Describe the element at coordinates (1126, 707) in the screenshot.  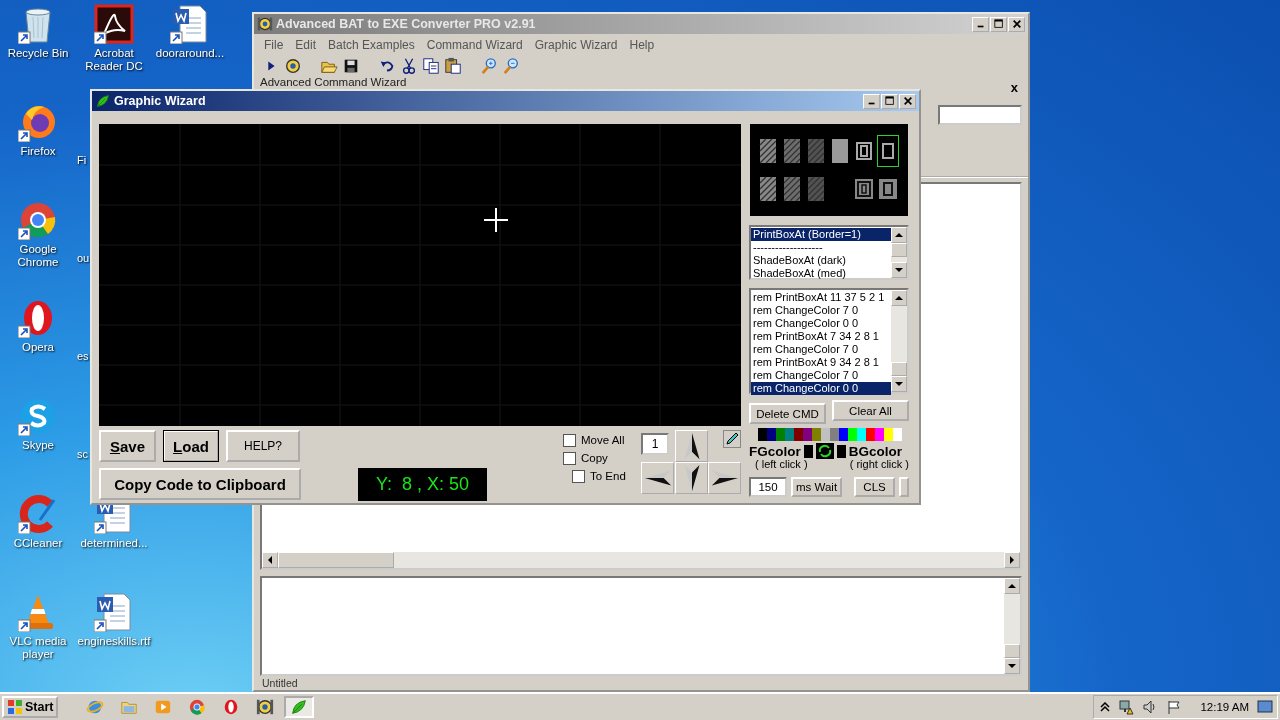
I see `network-icon` at that location.